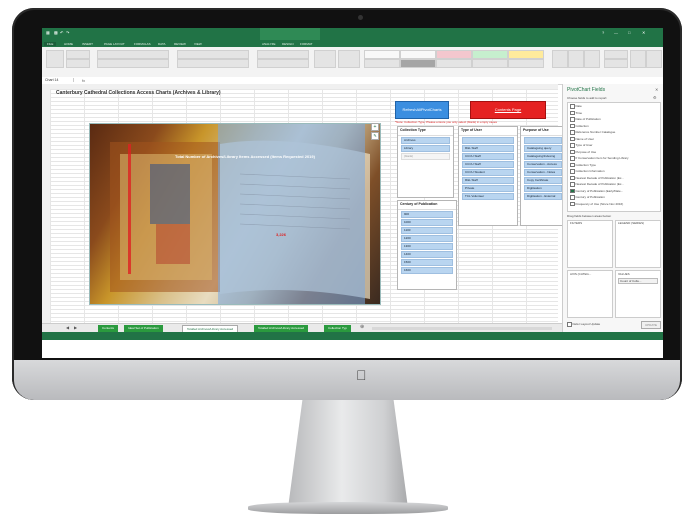 This screenshot has height=520, width=696. I want to click on sheet-tab: Totalled Archives/Library Accessed, so click(281, 328).